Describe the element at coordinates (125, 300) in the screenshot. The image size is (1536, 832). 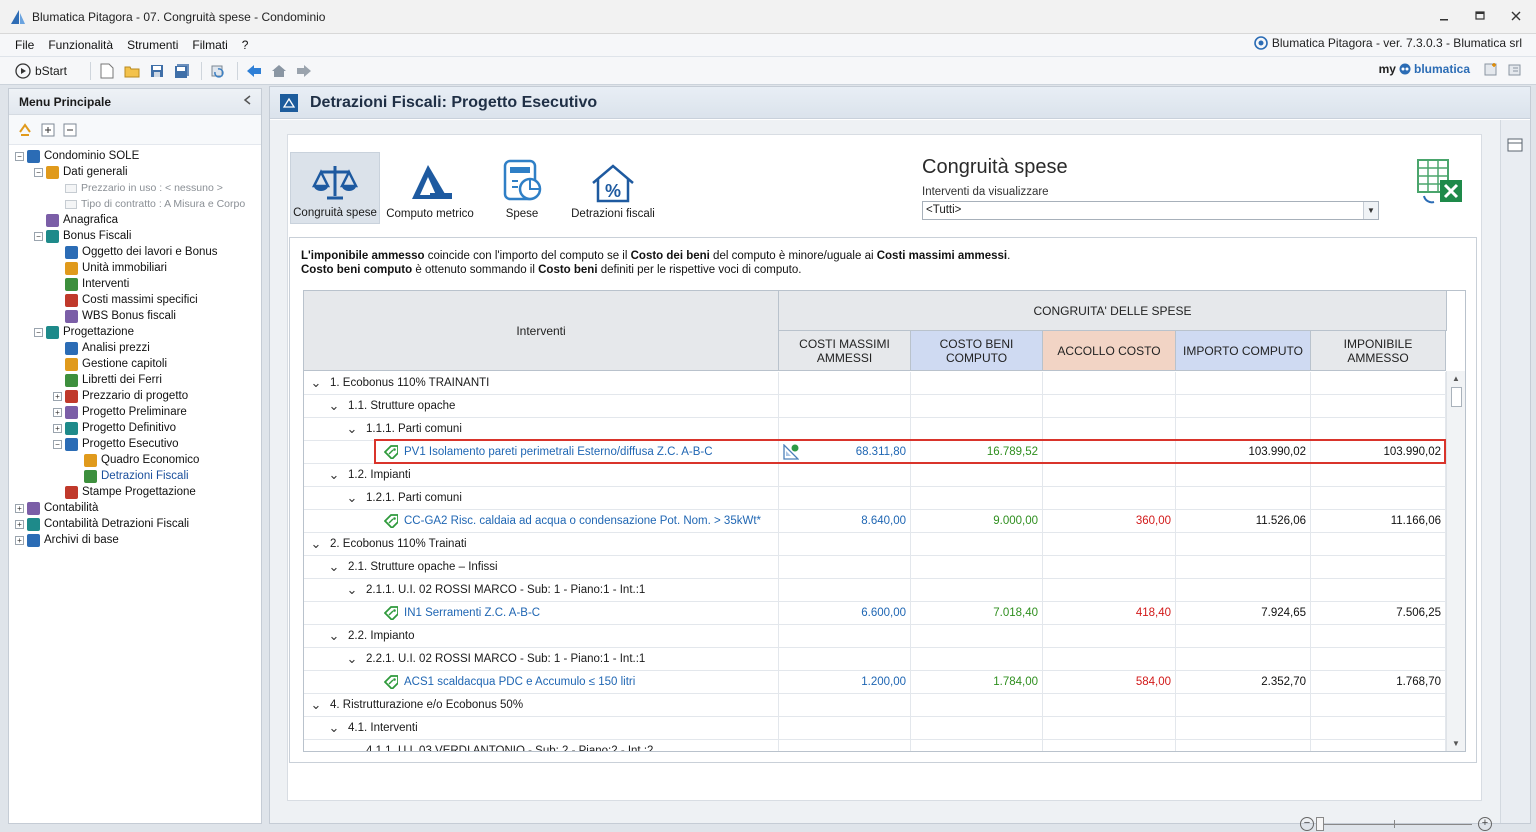
I see `tree-item: Costi massimi specifici` at that location.